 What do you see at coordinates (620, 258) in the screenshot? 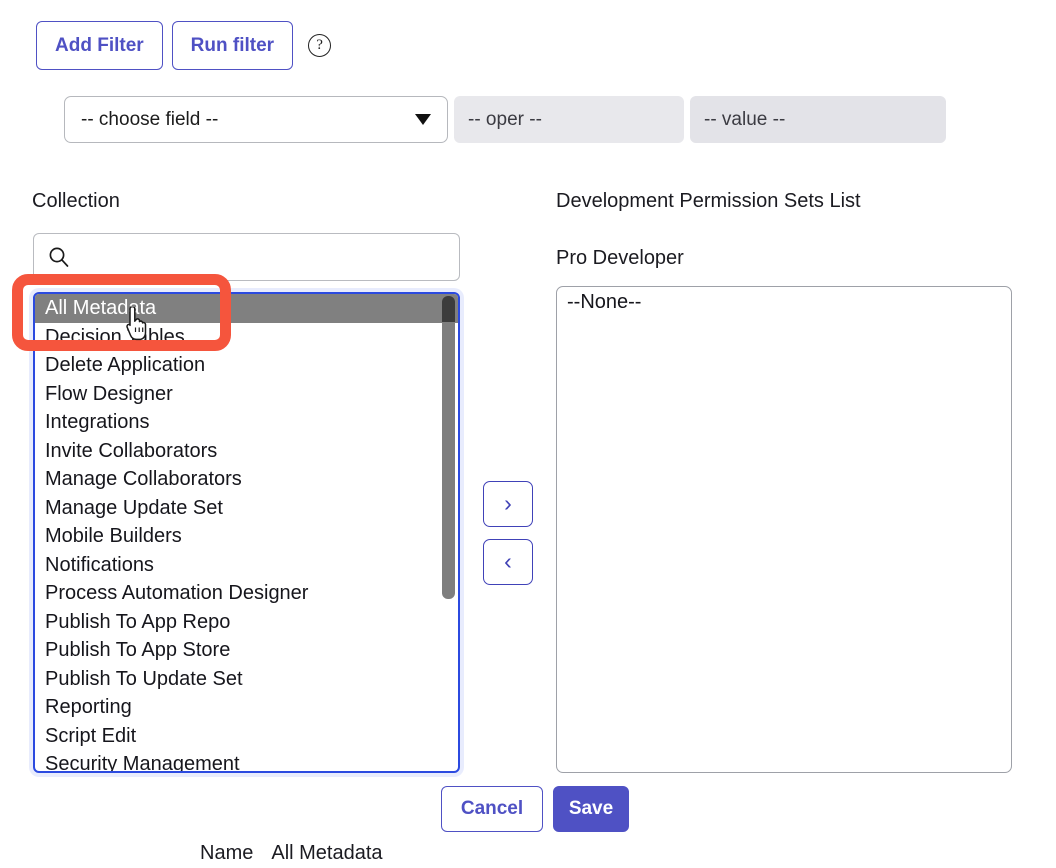
I see `permission-set-subtitle: Pro Developer` at bounding box center [620, 258].